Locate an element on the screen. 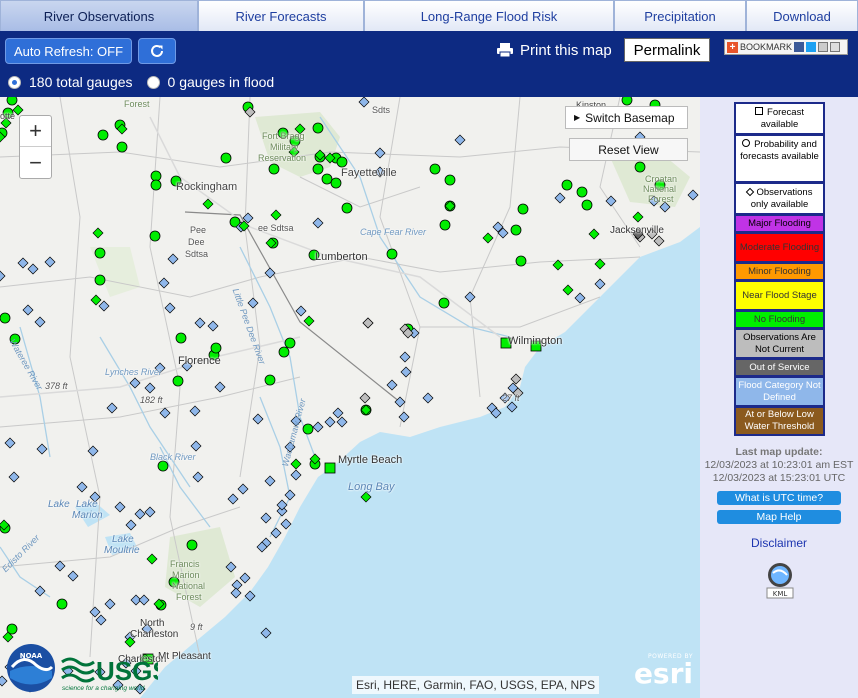 Image resolution: width=858 pixels, height=698 pixels. disclaimer-link: Disclaimer is located at coordinates (779, 543).